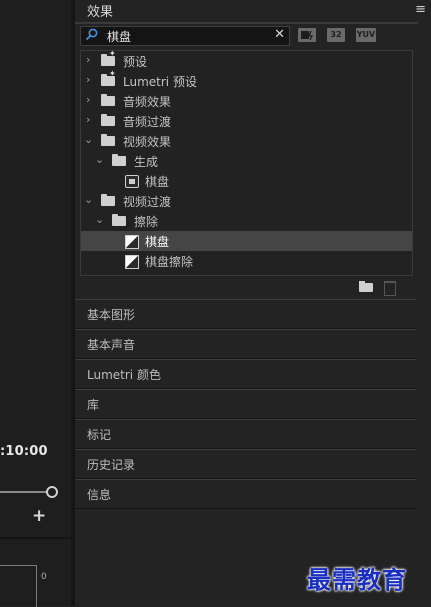  What do you see at coordinates (39, 516) in the screenshot?
I see `add-track-button: +` at bounding box center [39, 516].